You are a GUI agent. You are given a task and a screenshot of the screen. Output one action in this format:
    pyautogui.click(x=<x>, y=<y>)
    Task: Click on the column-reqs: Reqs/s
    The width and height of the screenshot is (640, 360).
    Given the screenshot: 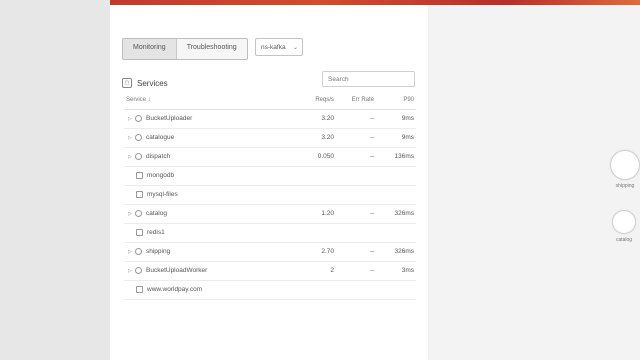 What is the action you would take?
    pyautogui.click(x=324, y=100)
    